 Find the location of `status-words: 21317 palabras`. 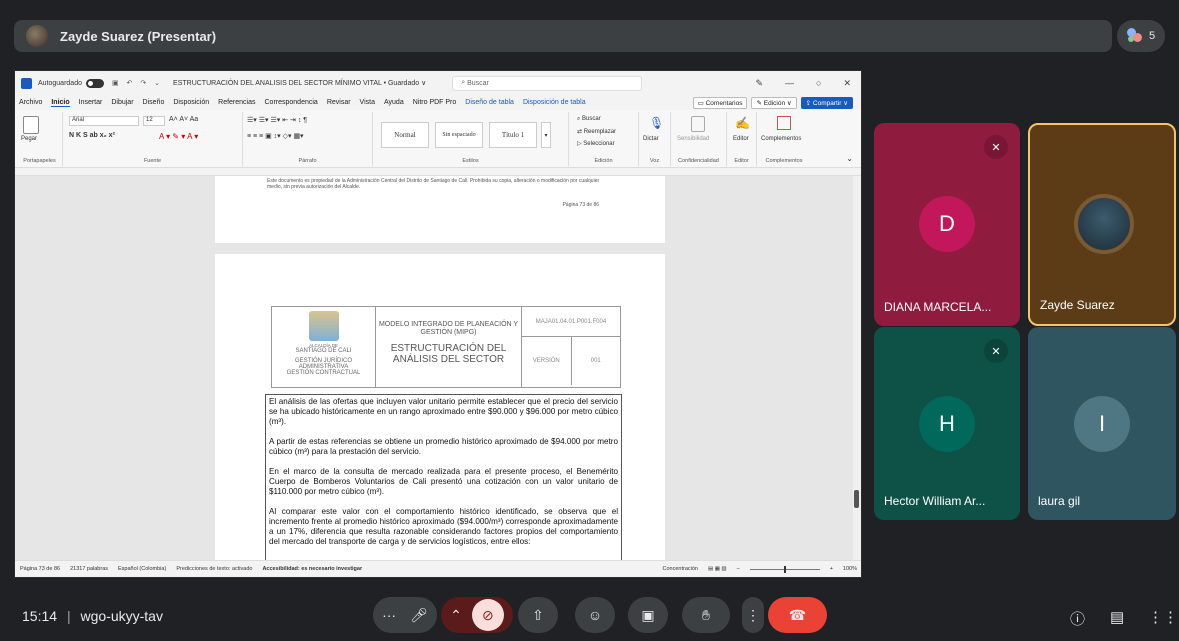

status-words: 21317 palabras is located at coordinates (89, 569).